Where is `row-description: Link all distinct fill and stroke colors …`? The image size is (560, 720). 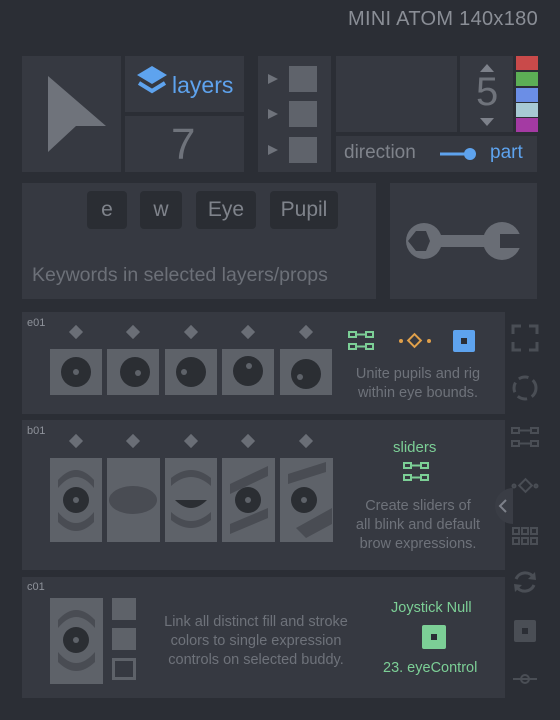
row-description: Link all distinct fill and stroke colors … is located at coordinates (256, 641).